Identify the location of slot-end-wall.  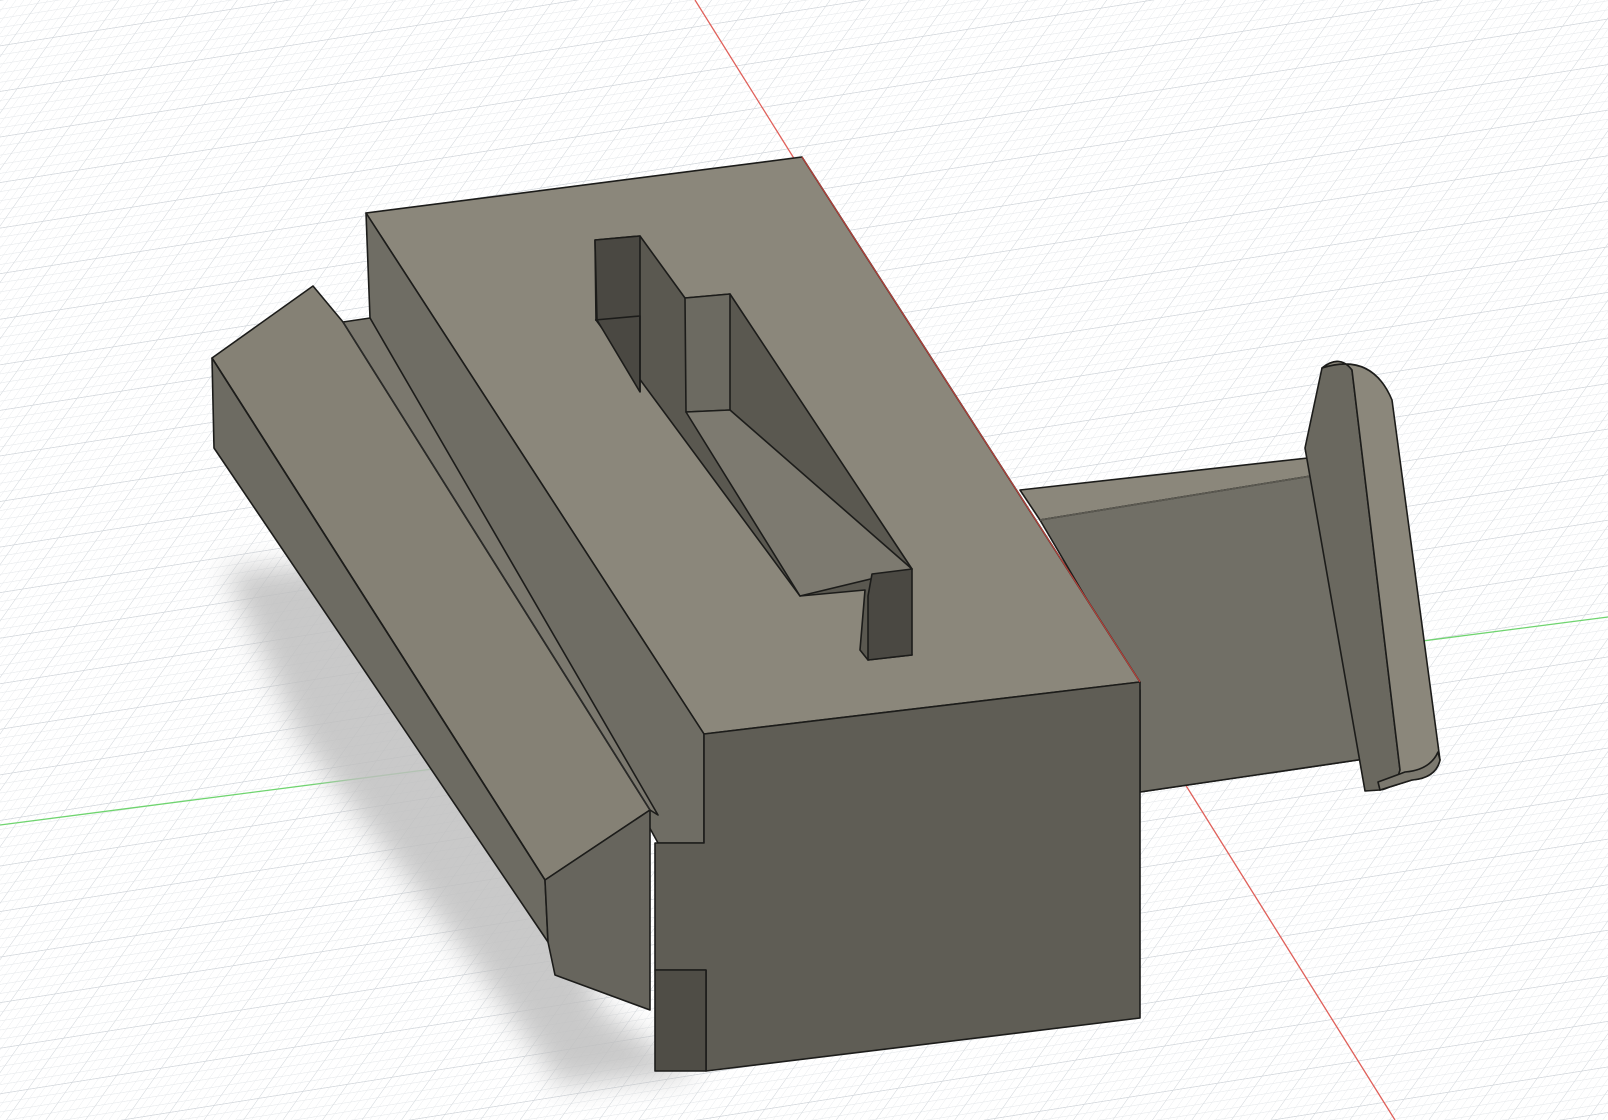
(890, 614).